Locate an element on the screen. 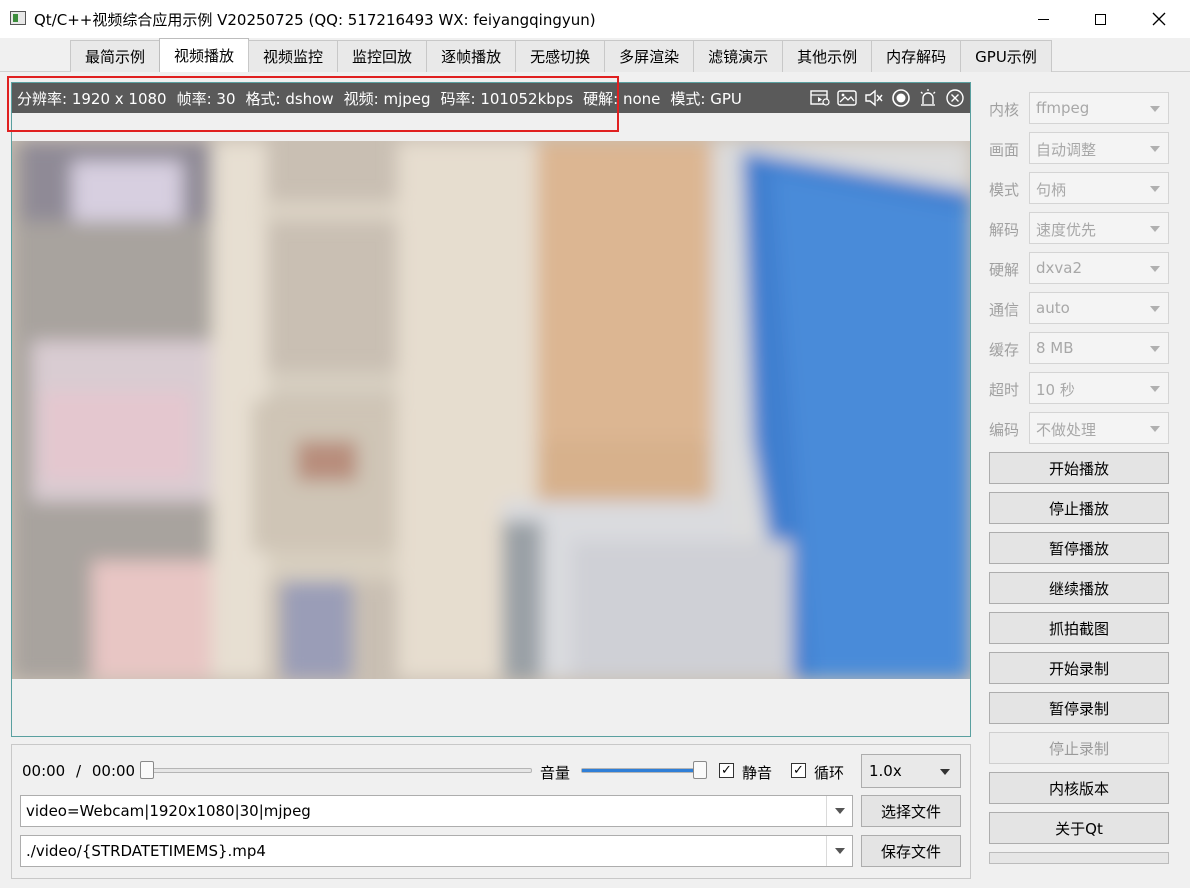  info-format: 格式: dshow is located at coordinates (289, 99).